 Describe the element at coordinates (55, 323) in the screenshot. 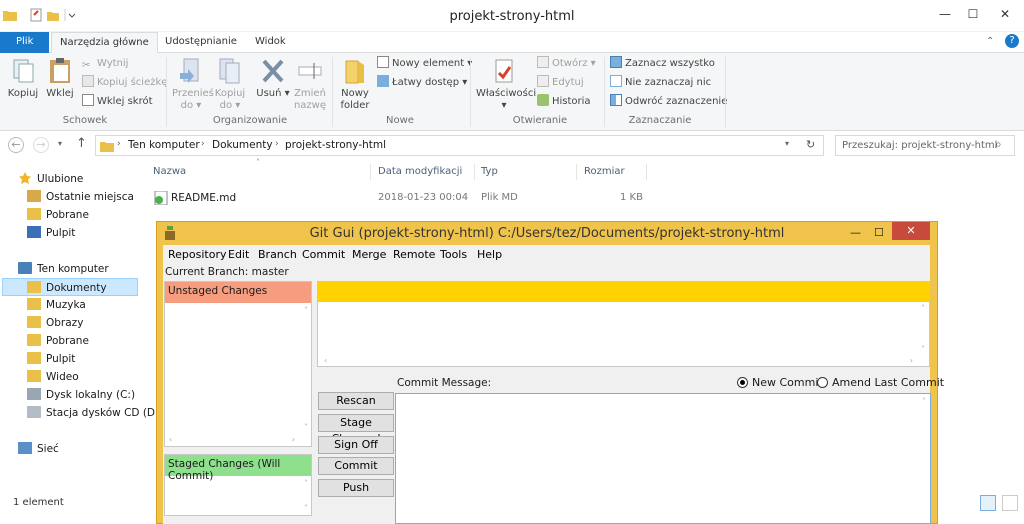

I see `tree-item-pictures: Obrazy` at that location.